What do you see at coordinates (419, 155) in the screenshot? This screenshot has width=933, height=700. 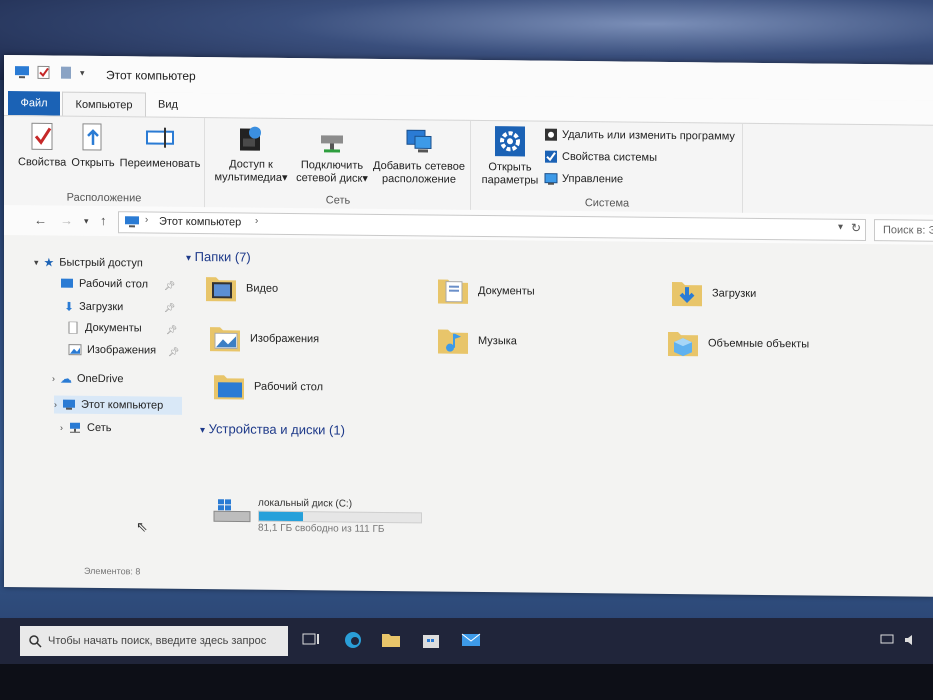 I see `add-network-location-button: Добавить сетевое расположение` at bounding box center [419, 155].